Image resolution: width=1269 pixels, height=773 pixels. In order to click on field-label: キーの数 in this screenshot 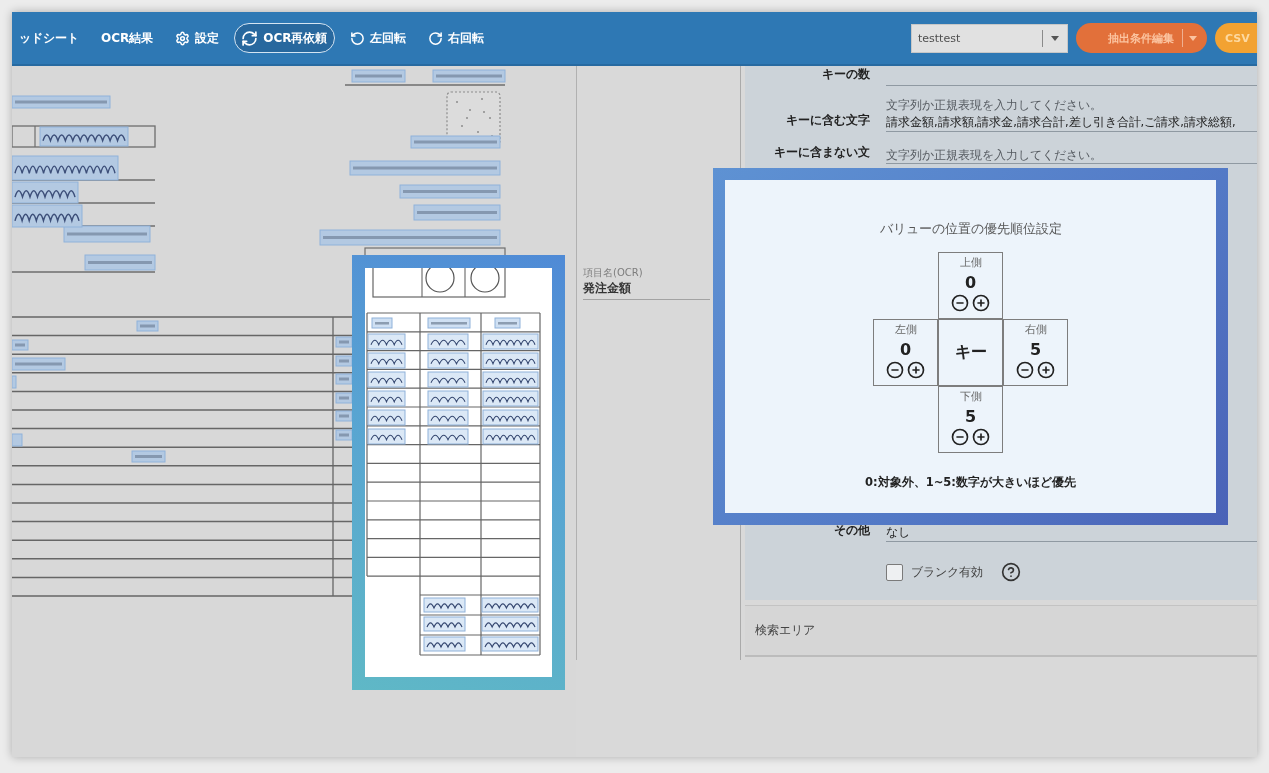, I will do `click(846, 74)`.